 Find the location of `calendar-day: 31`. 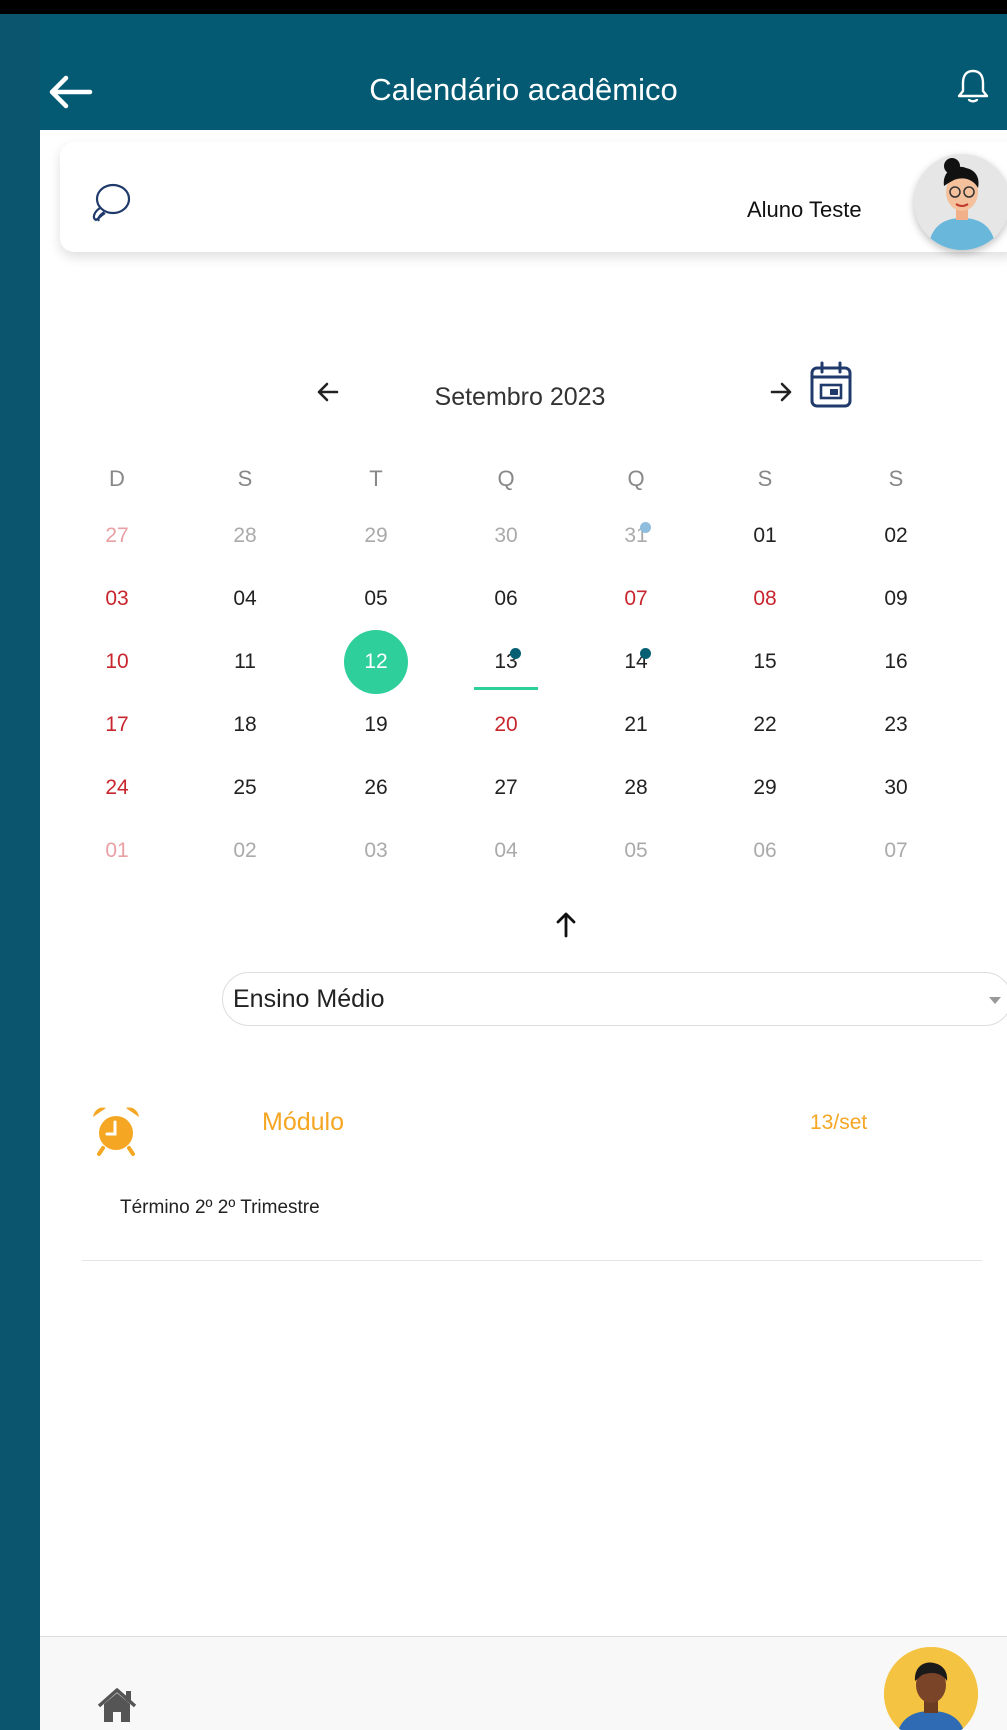

calendar-day: 31 is located at coordinates (636, 536).